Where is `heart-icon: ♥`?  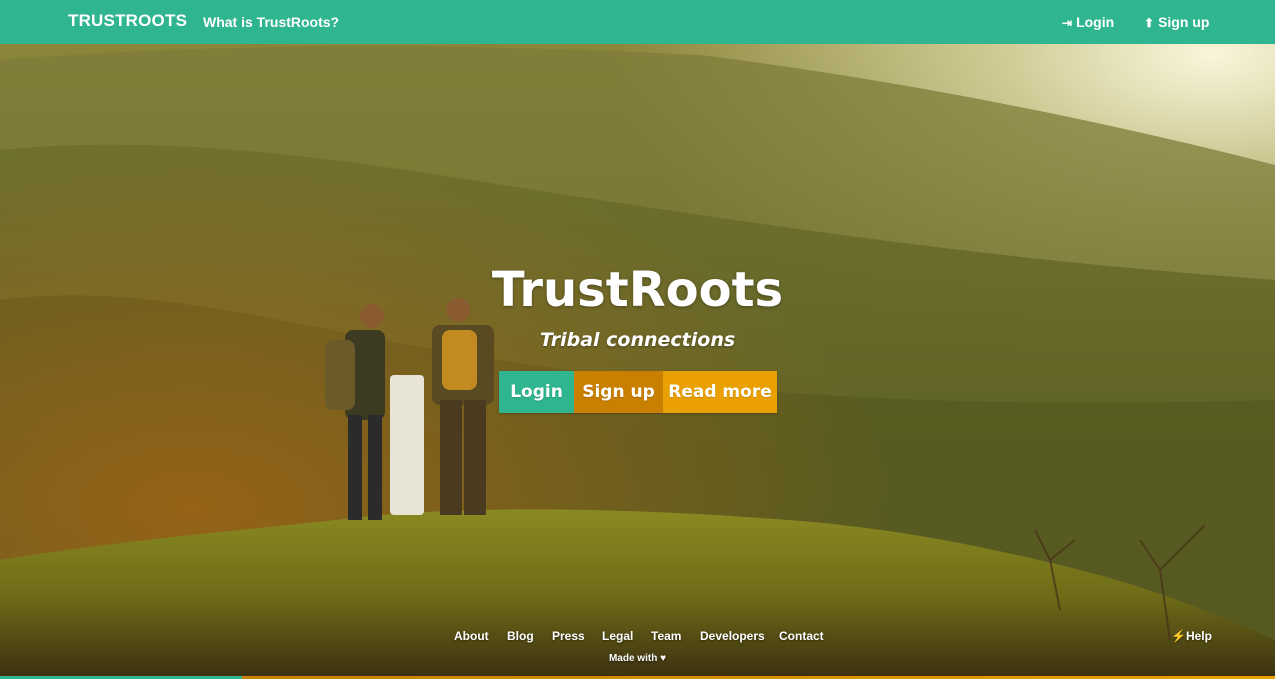
heart-icon: ♥ is located at coordinates (663, 658).